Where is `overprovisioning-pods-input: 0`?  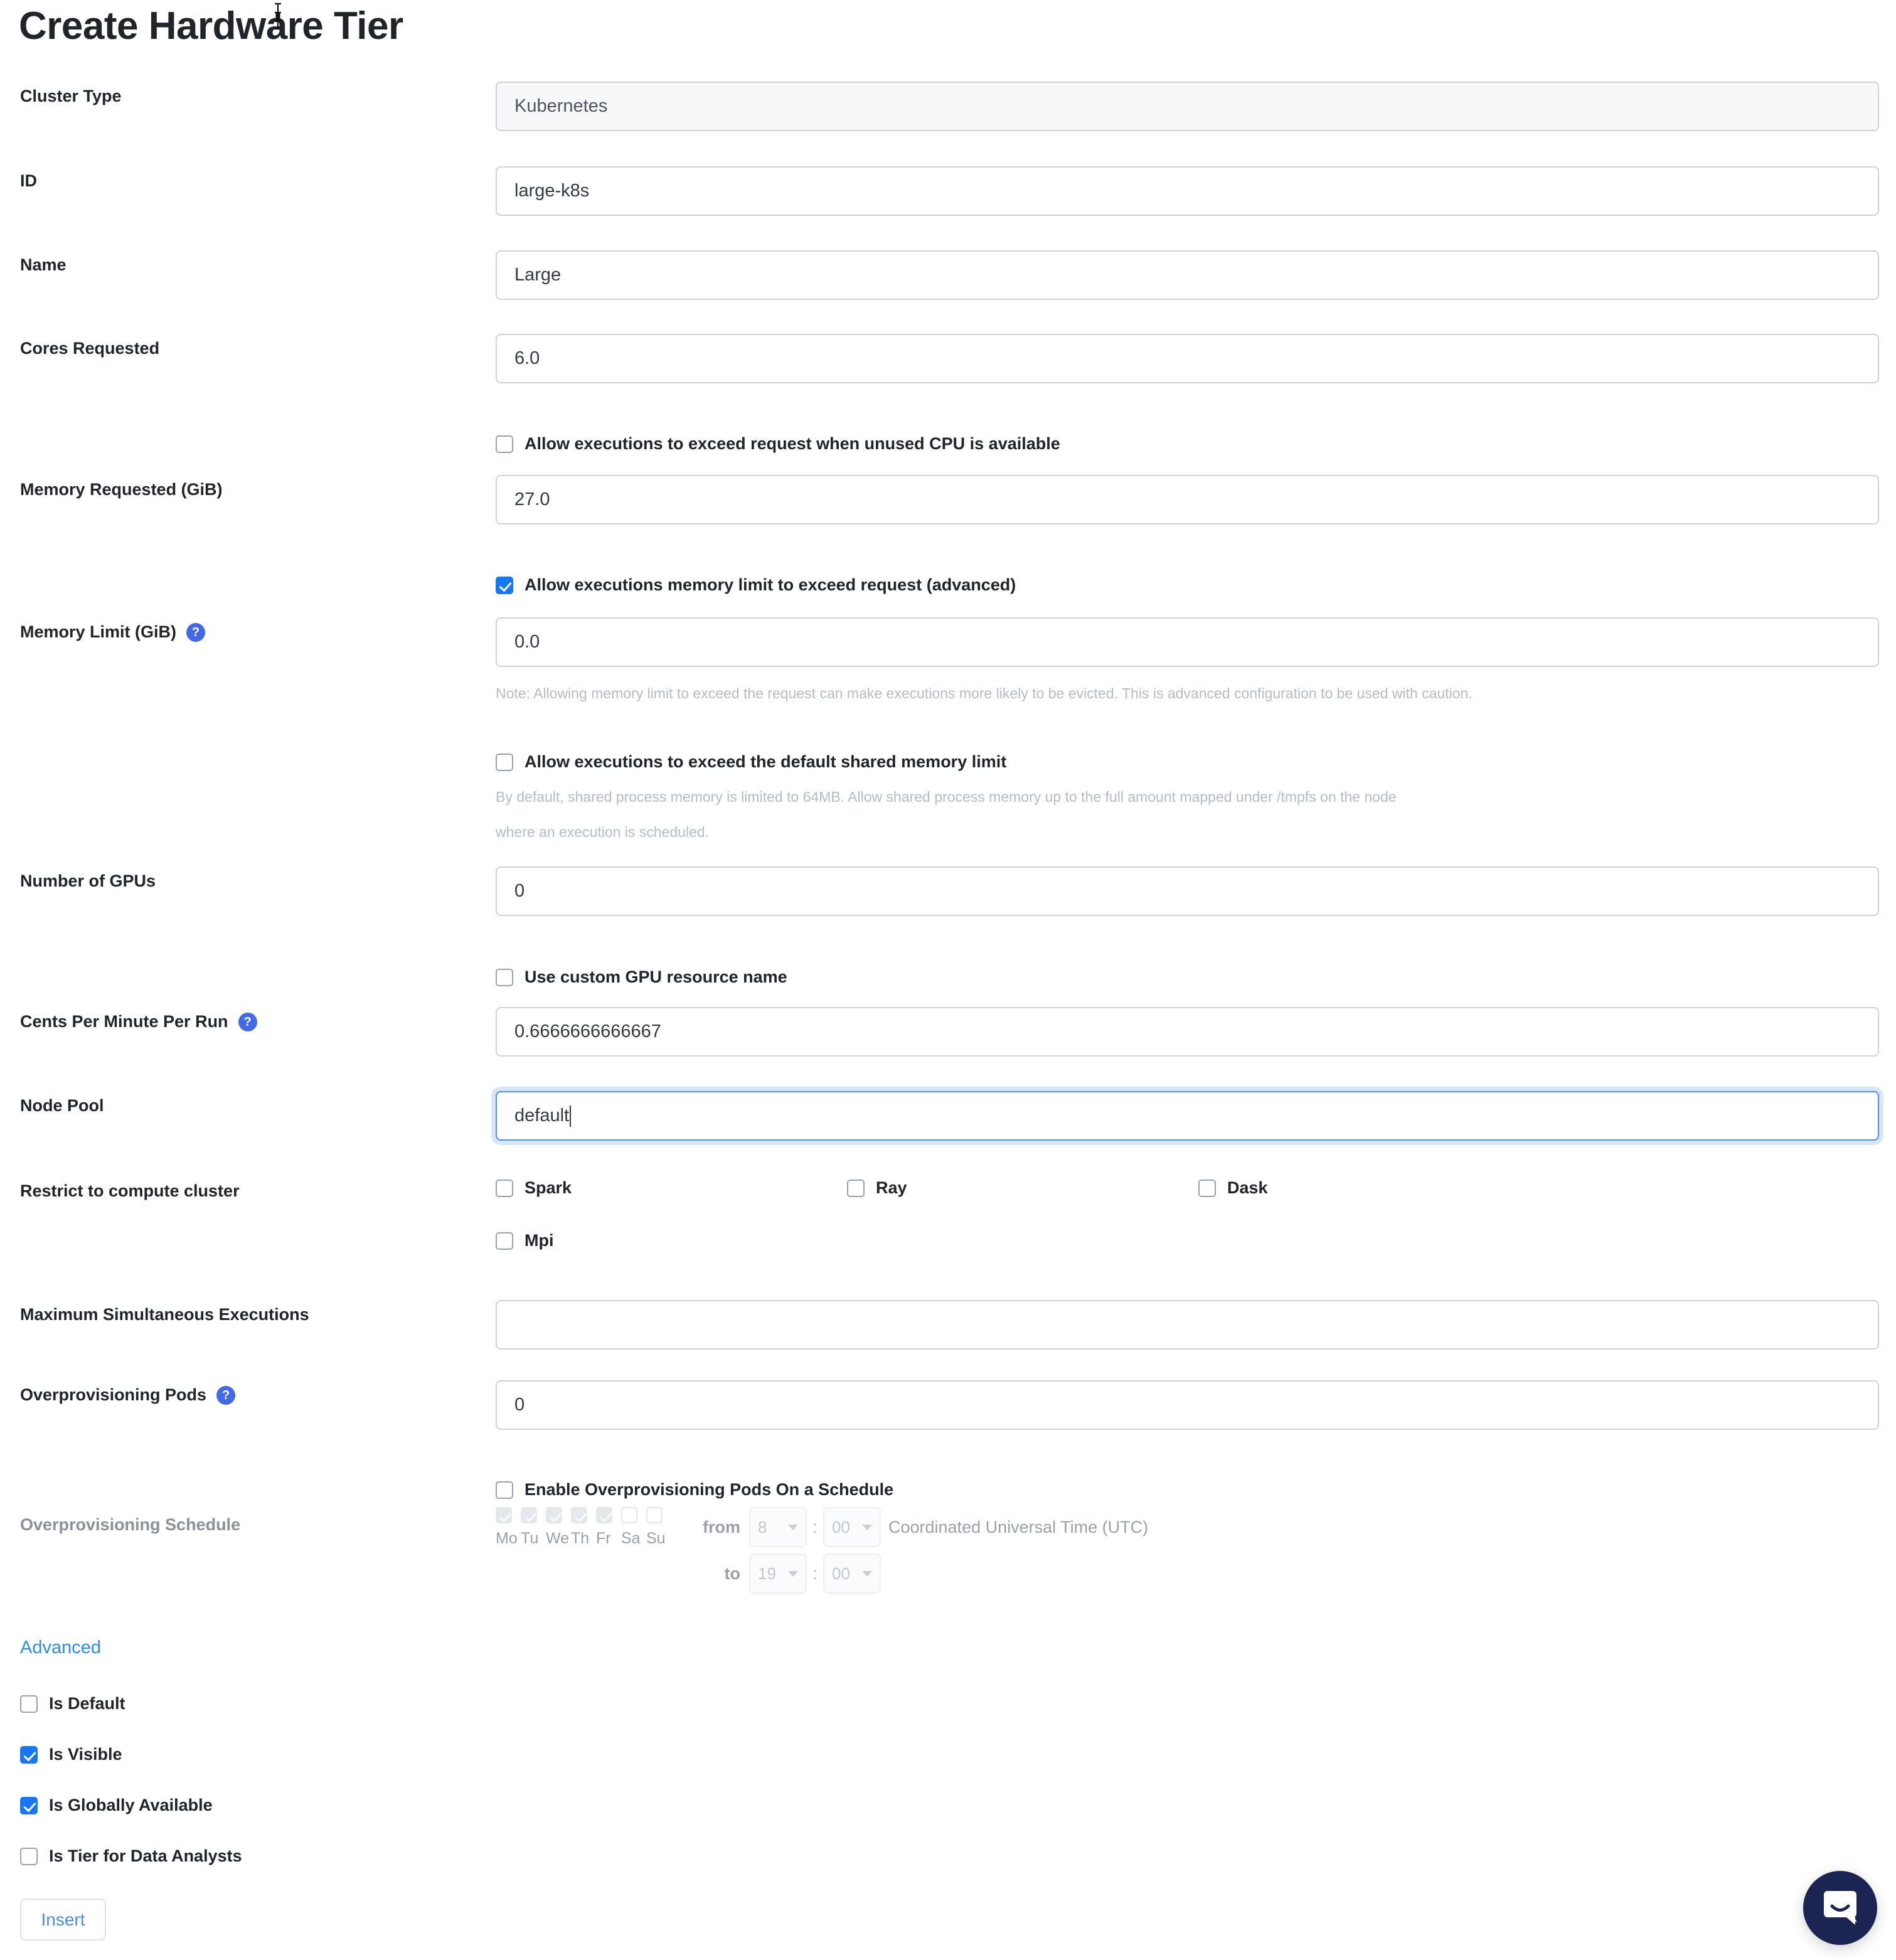 overprovisioning-pods-input: 0 is located at coordinates (1187, 1405).